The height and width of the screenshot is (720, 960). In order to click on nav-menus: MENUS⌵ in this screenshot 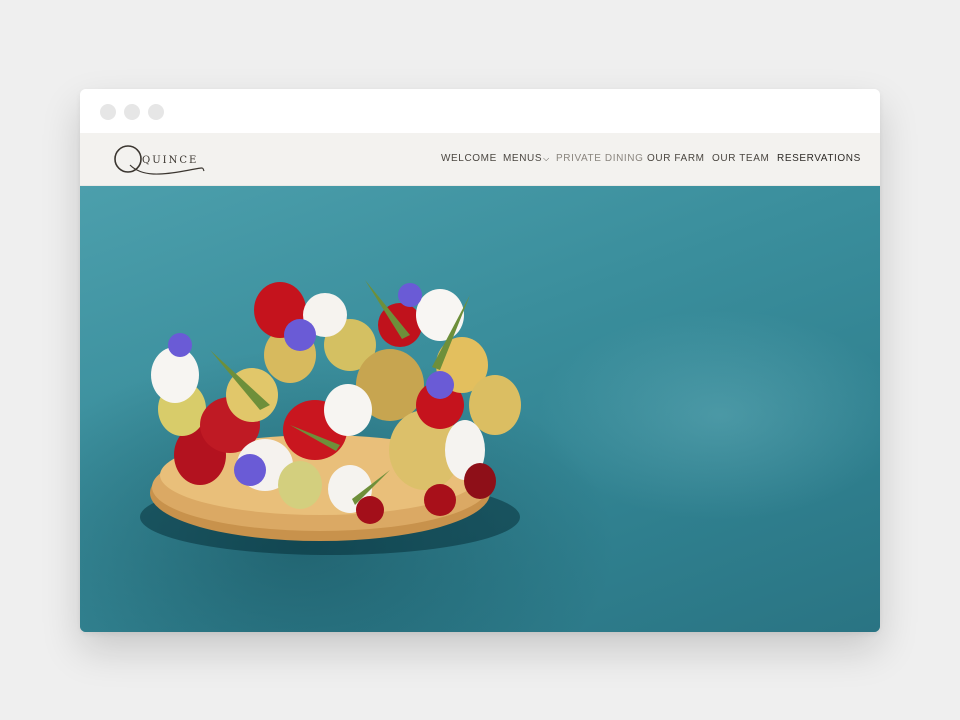, I will do `click(526, 158)`.